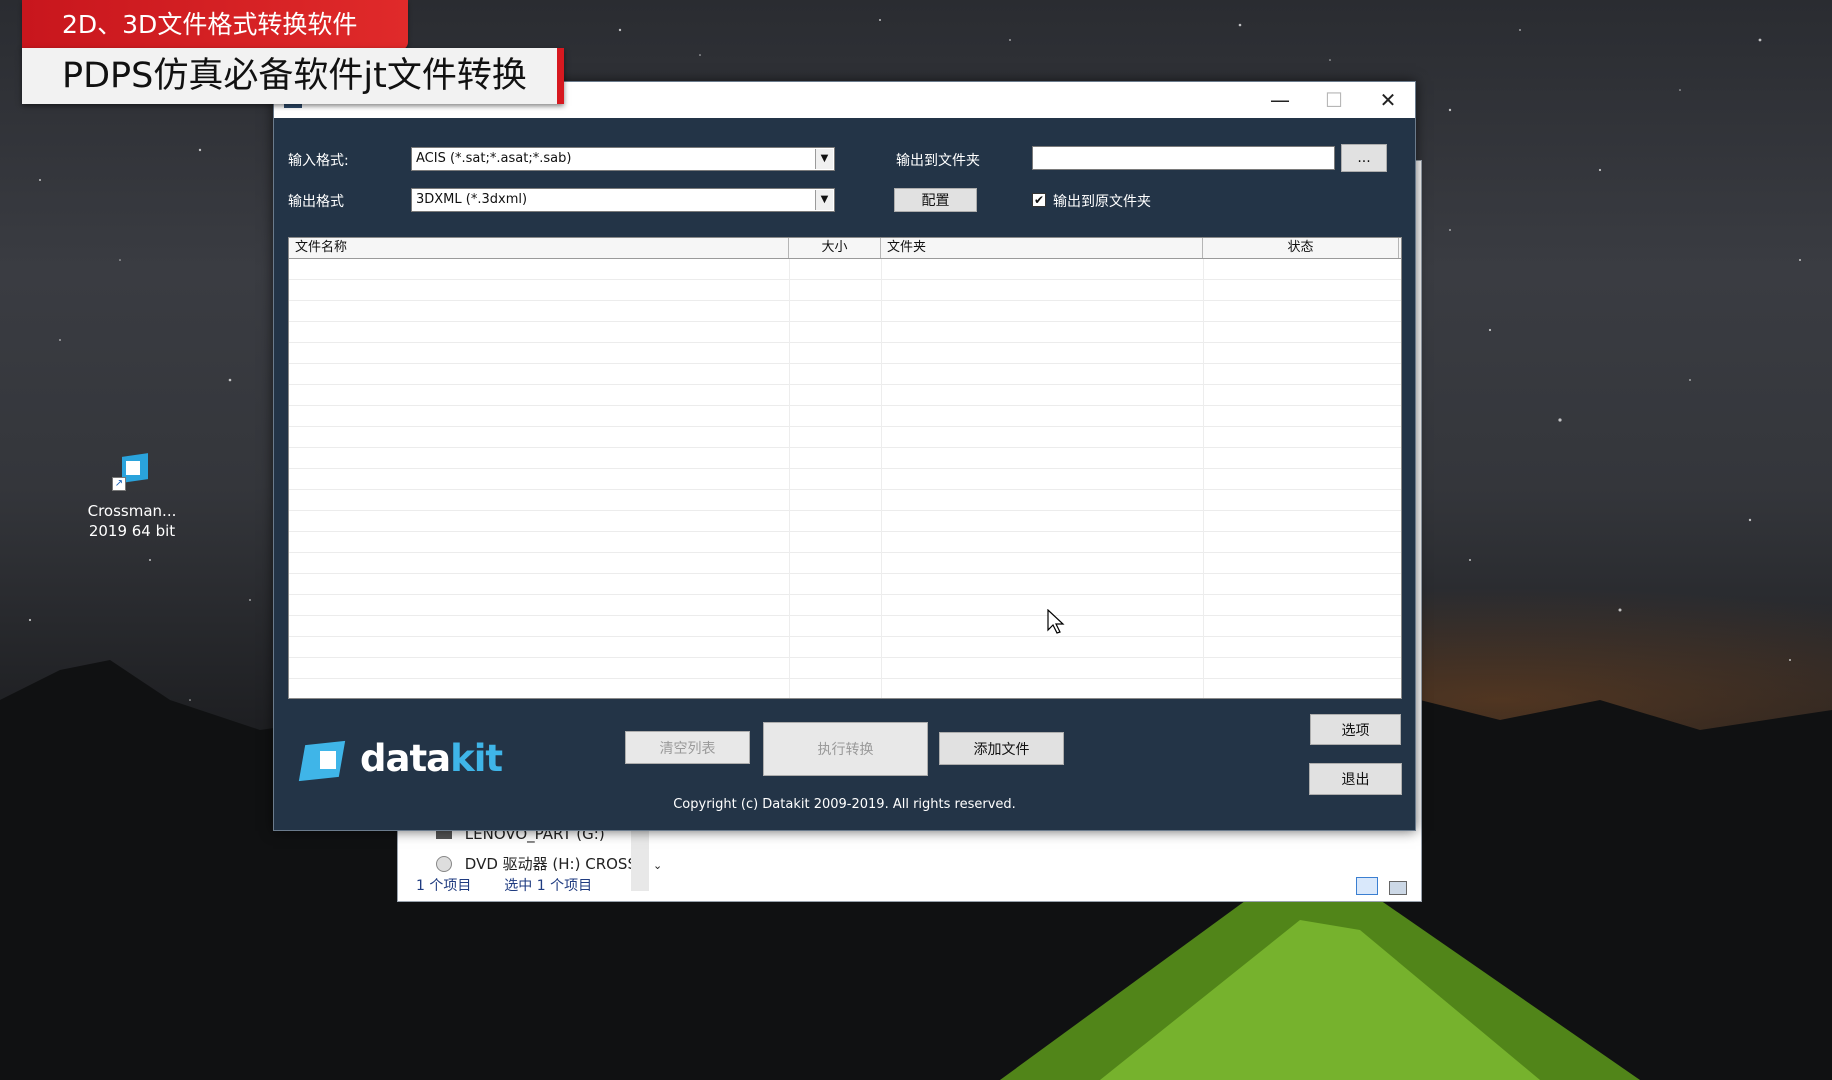  What do you see at coordinates (322, 760) in the screenshot?
I see `datakit-logo-mark` at bounding box center [322, 760].